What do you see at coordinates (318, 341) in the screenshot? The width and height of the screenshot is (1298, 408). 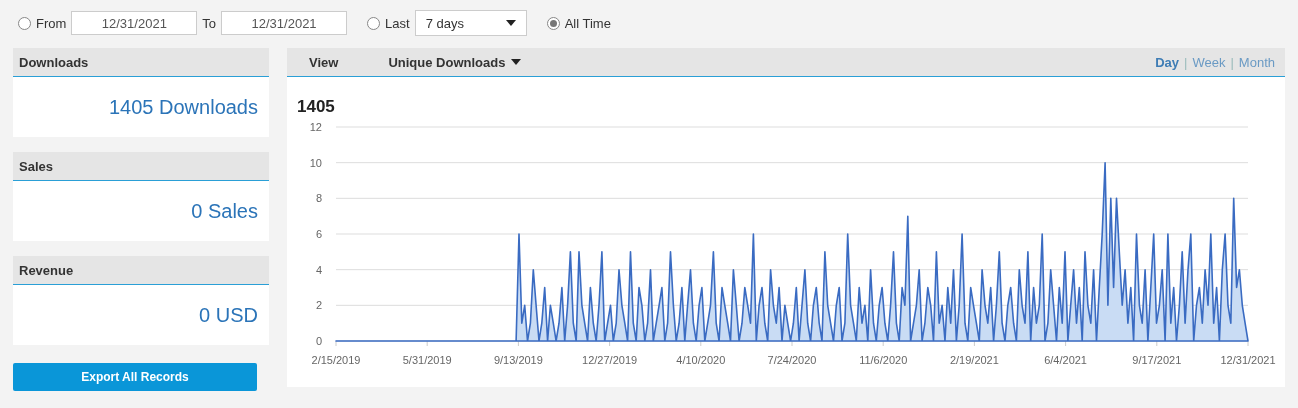 I see `y-axis-label: 0` at bounding box center [318, 341].